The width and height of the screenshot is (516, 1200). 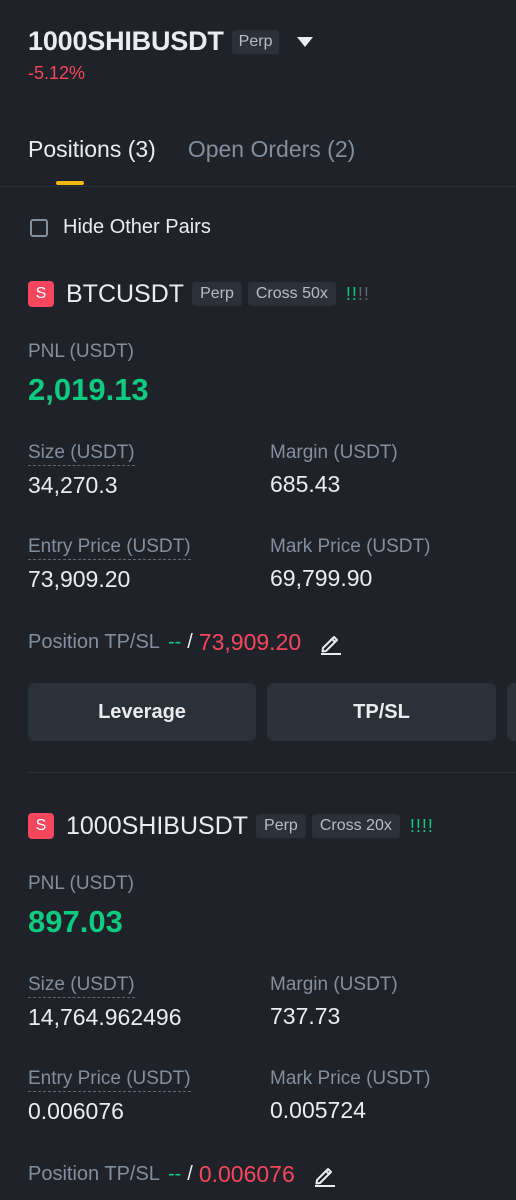 I want to click on contract-type-badge: Perp, so click(x=255, y=41).